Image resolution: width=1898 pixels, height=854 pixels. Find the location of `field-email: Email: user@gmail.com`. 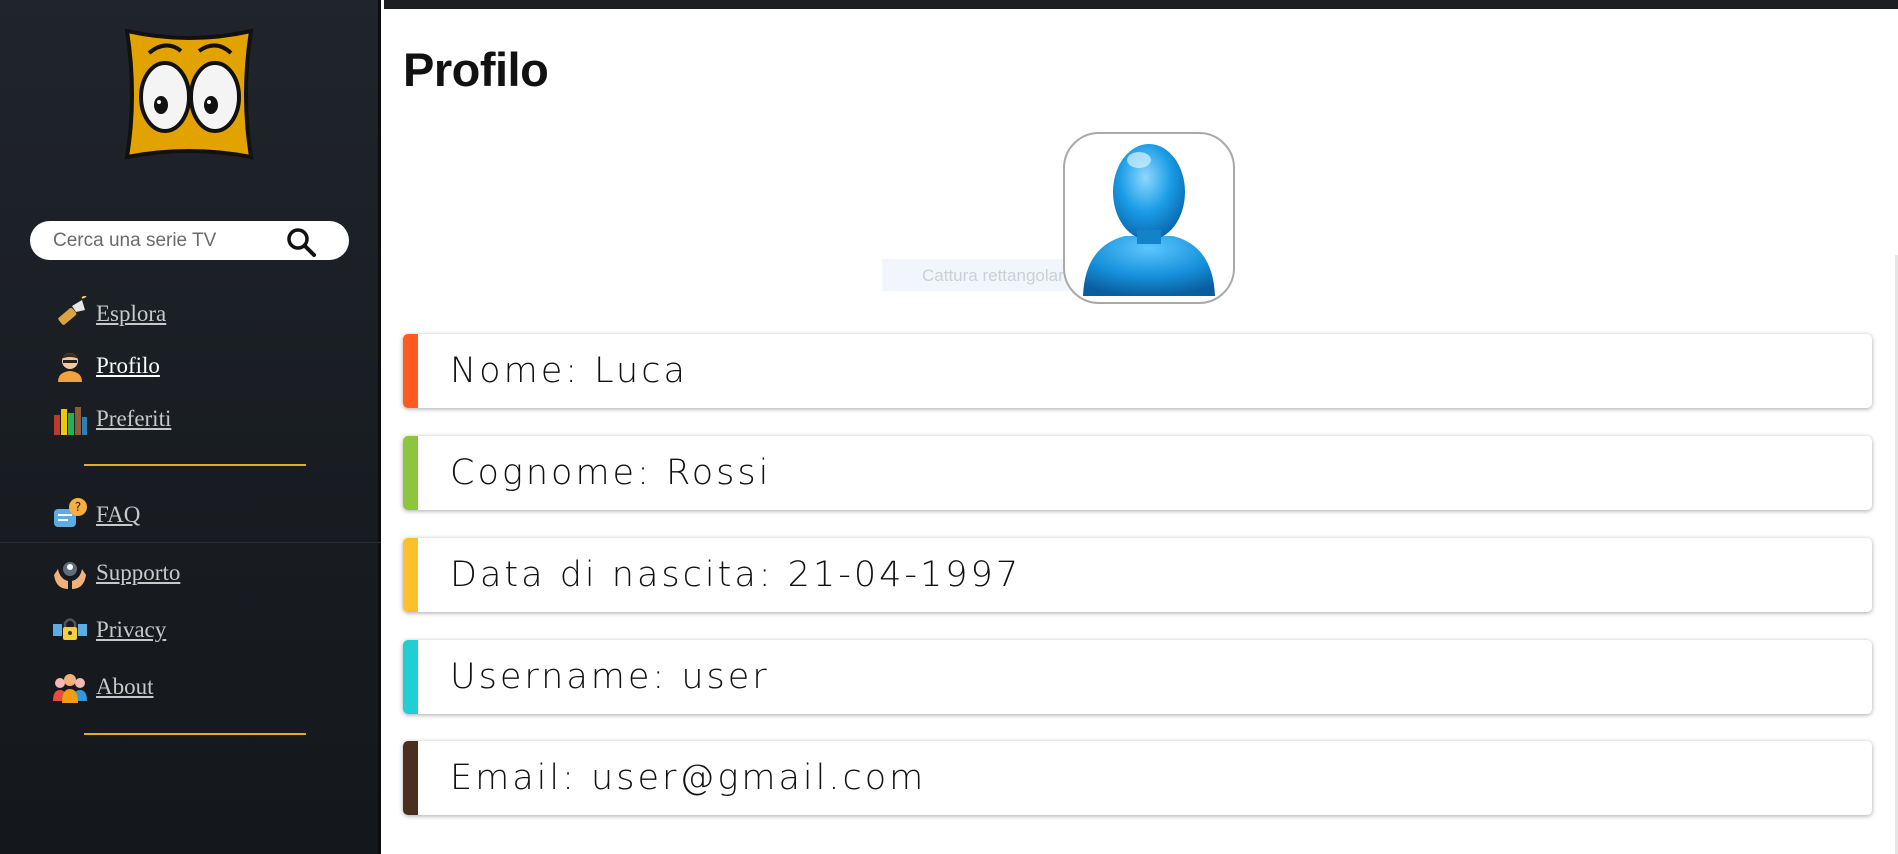

field-email: Email: user@gmail.com is located at coordinates (688, 778).